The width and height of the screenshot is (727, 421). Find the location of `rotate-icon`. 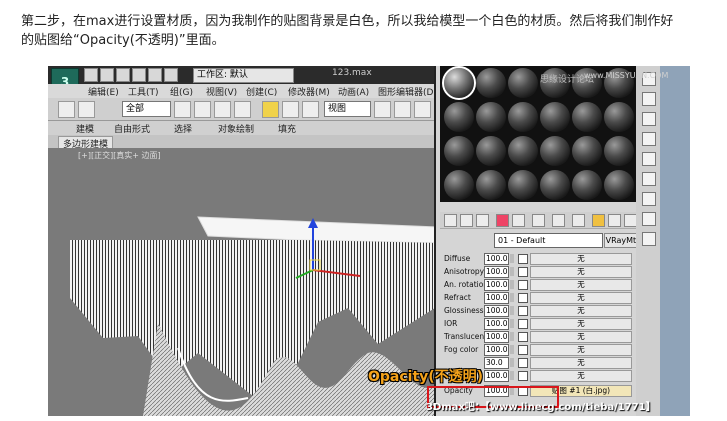

rotate-icon is located at coordinates (290, 109).